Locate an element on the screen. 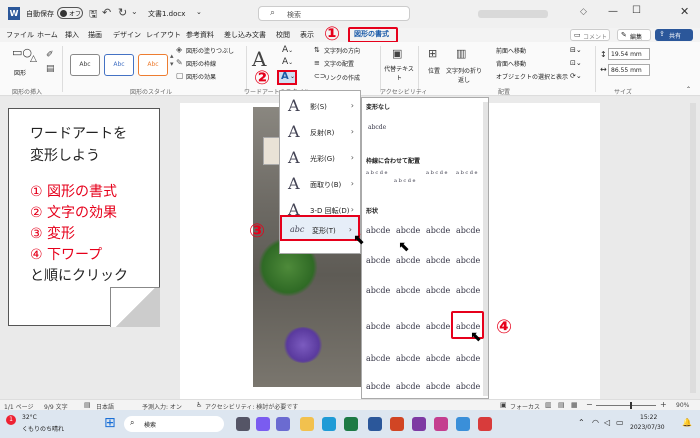 The height and width of the screenshot is (438, 700). tab-references: 参考資料 is located at coordinates (200, 35).